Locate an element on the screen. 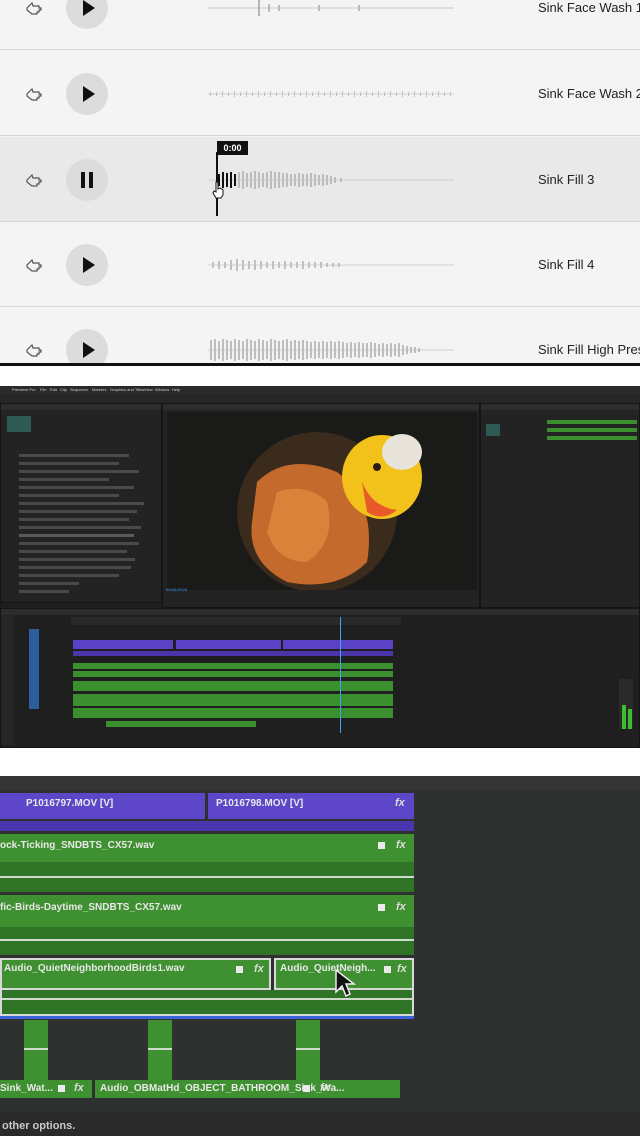 Image resolution: width=640 pixels, height=1136 pixels. pause-icon is located at coordinates (87, 180).